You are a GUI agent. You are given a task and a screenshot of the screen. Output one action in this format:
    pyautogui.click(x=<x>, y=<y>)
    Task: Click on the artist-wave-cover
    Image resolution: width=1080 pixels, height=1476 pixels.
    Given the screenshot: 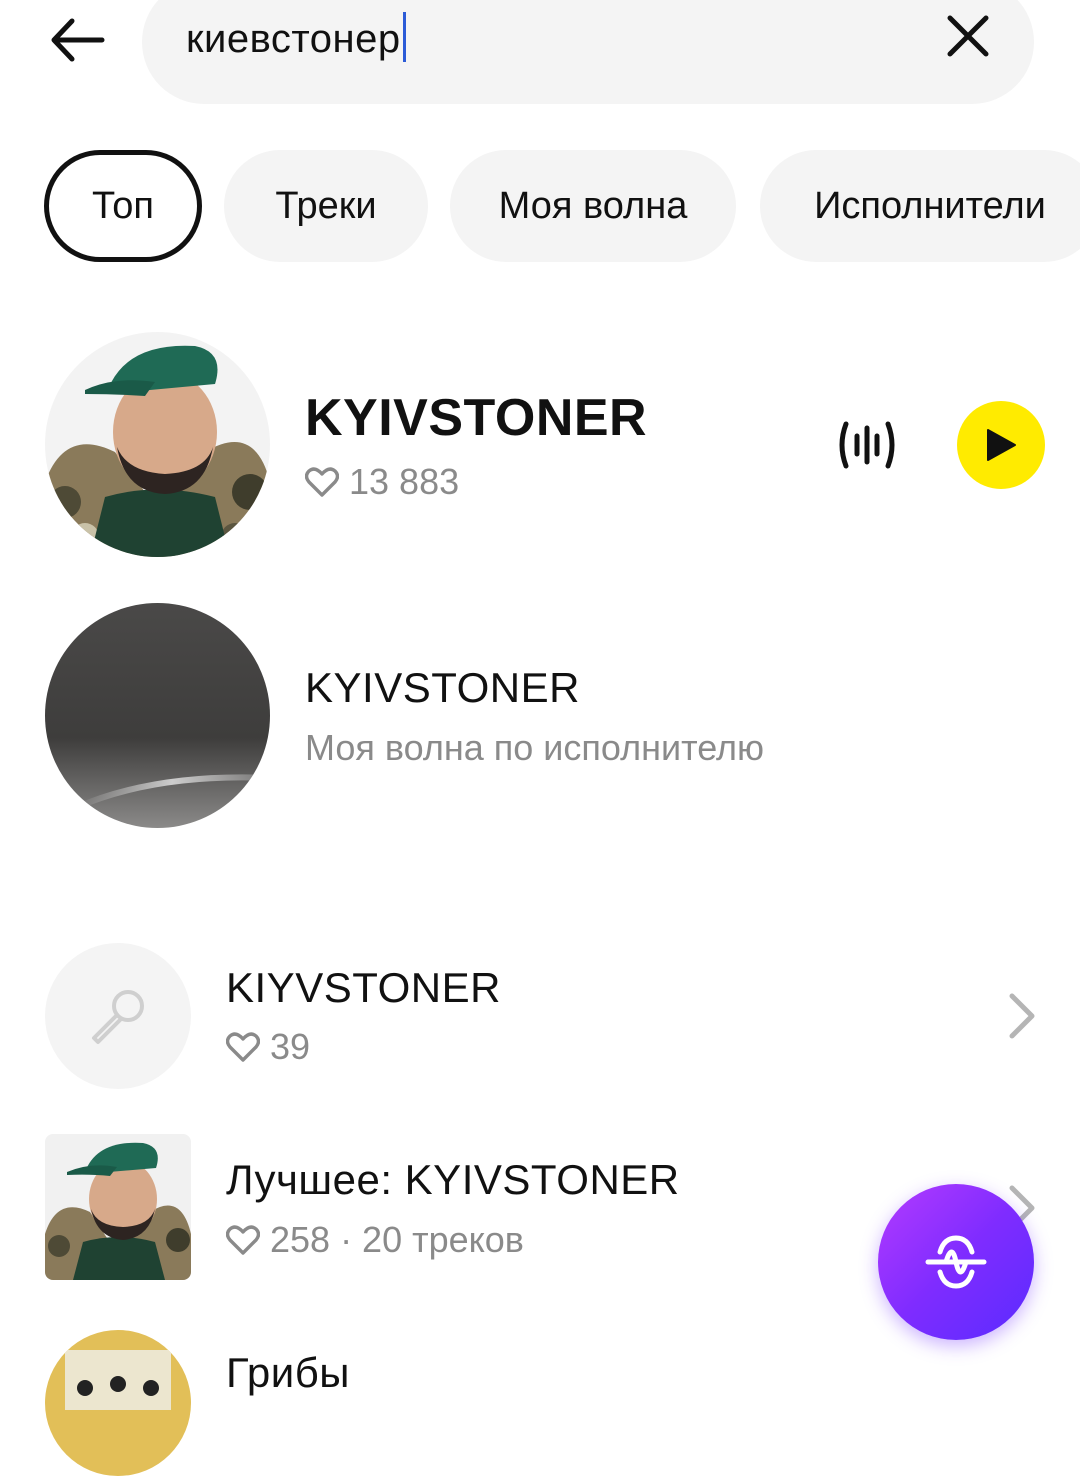 What is the action you would take?
    pyautogui.click(x=157, y=715)
    